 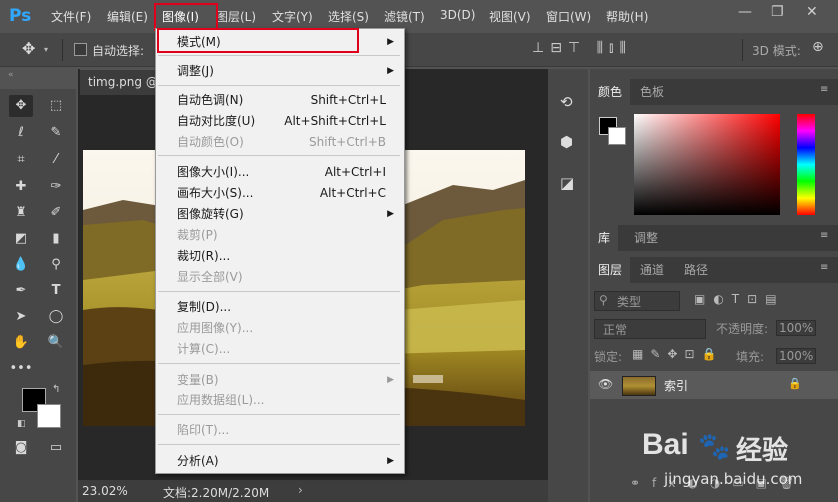 What do you see at coordinates (56, 106) in the screenshot?
I see `marquee-tool-icon: ⬚` at bounding box center [56, 106].